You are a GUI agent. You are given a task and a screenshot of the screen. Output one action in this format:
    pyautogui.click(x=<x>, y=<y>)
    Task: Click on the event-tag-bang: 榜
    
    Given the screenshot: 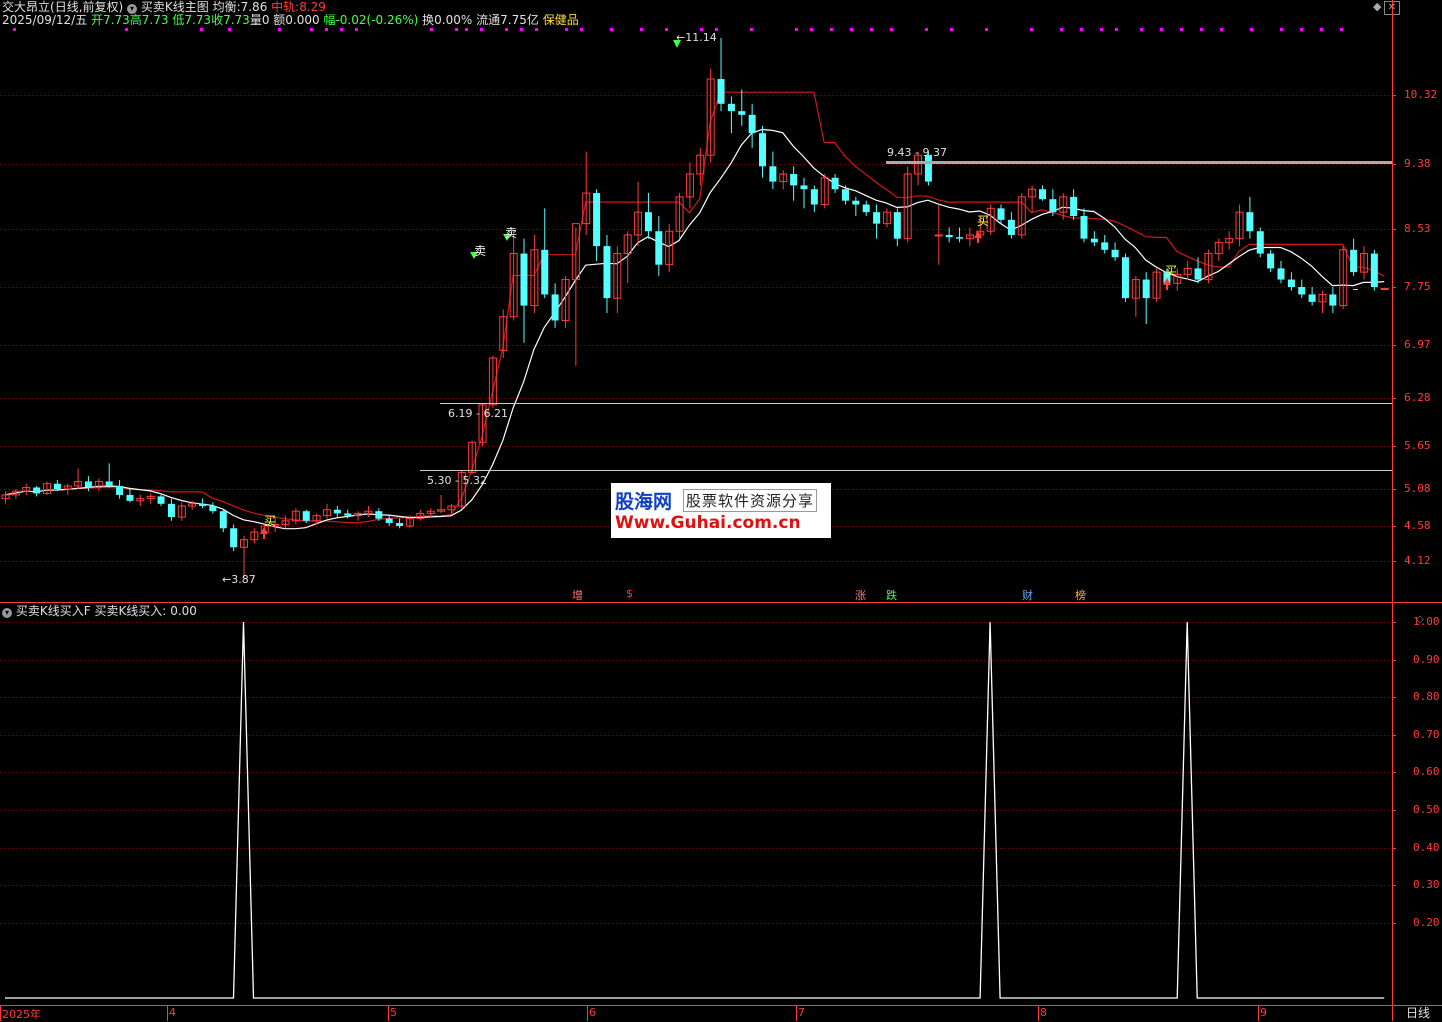 What is the action you would take?
    pyautogui.click(x=1080, y=595)
    